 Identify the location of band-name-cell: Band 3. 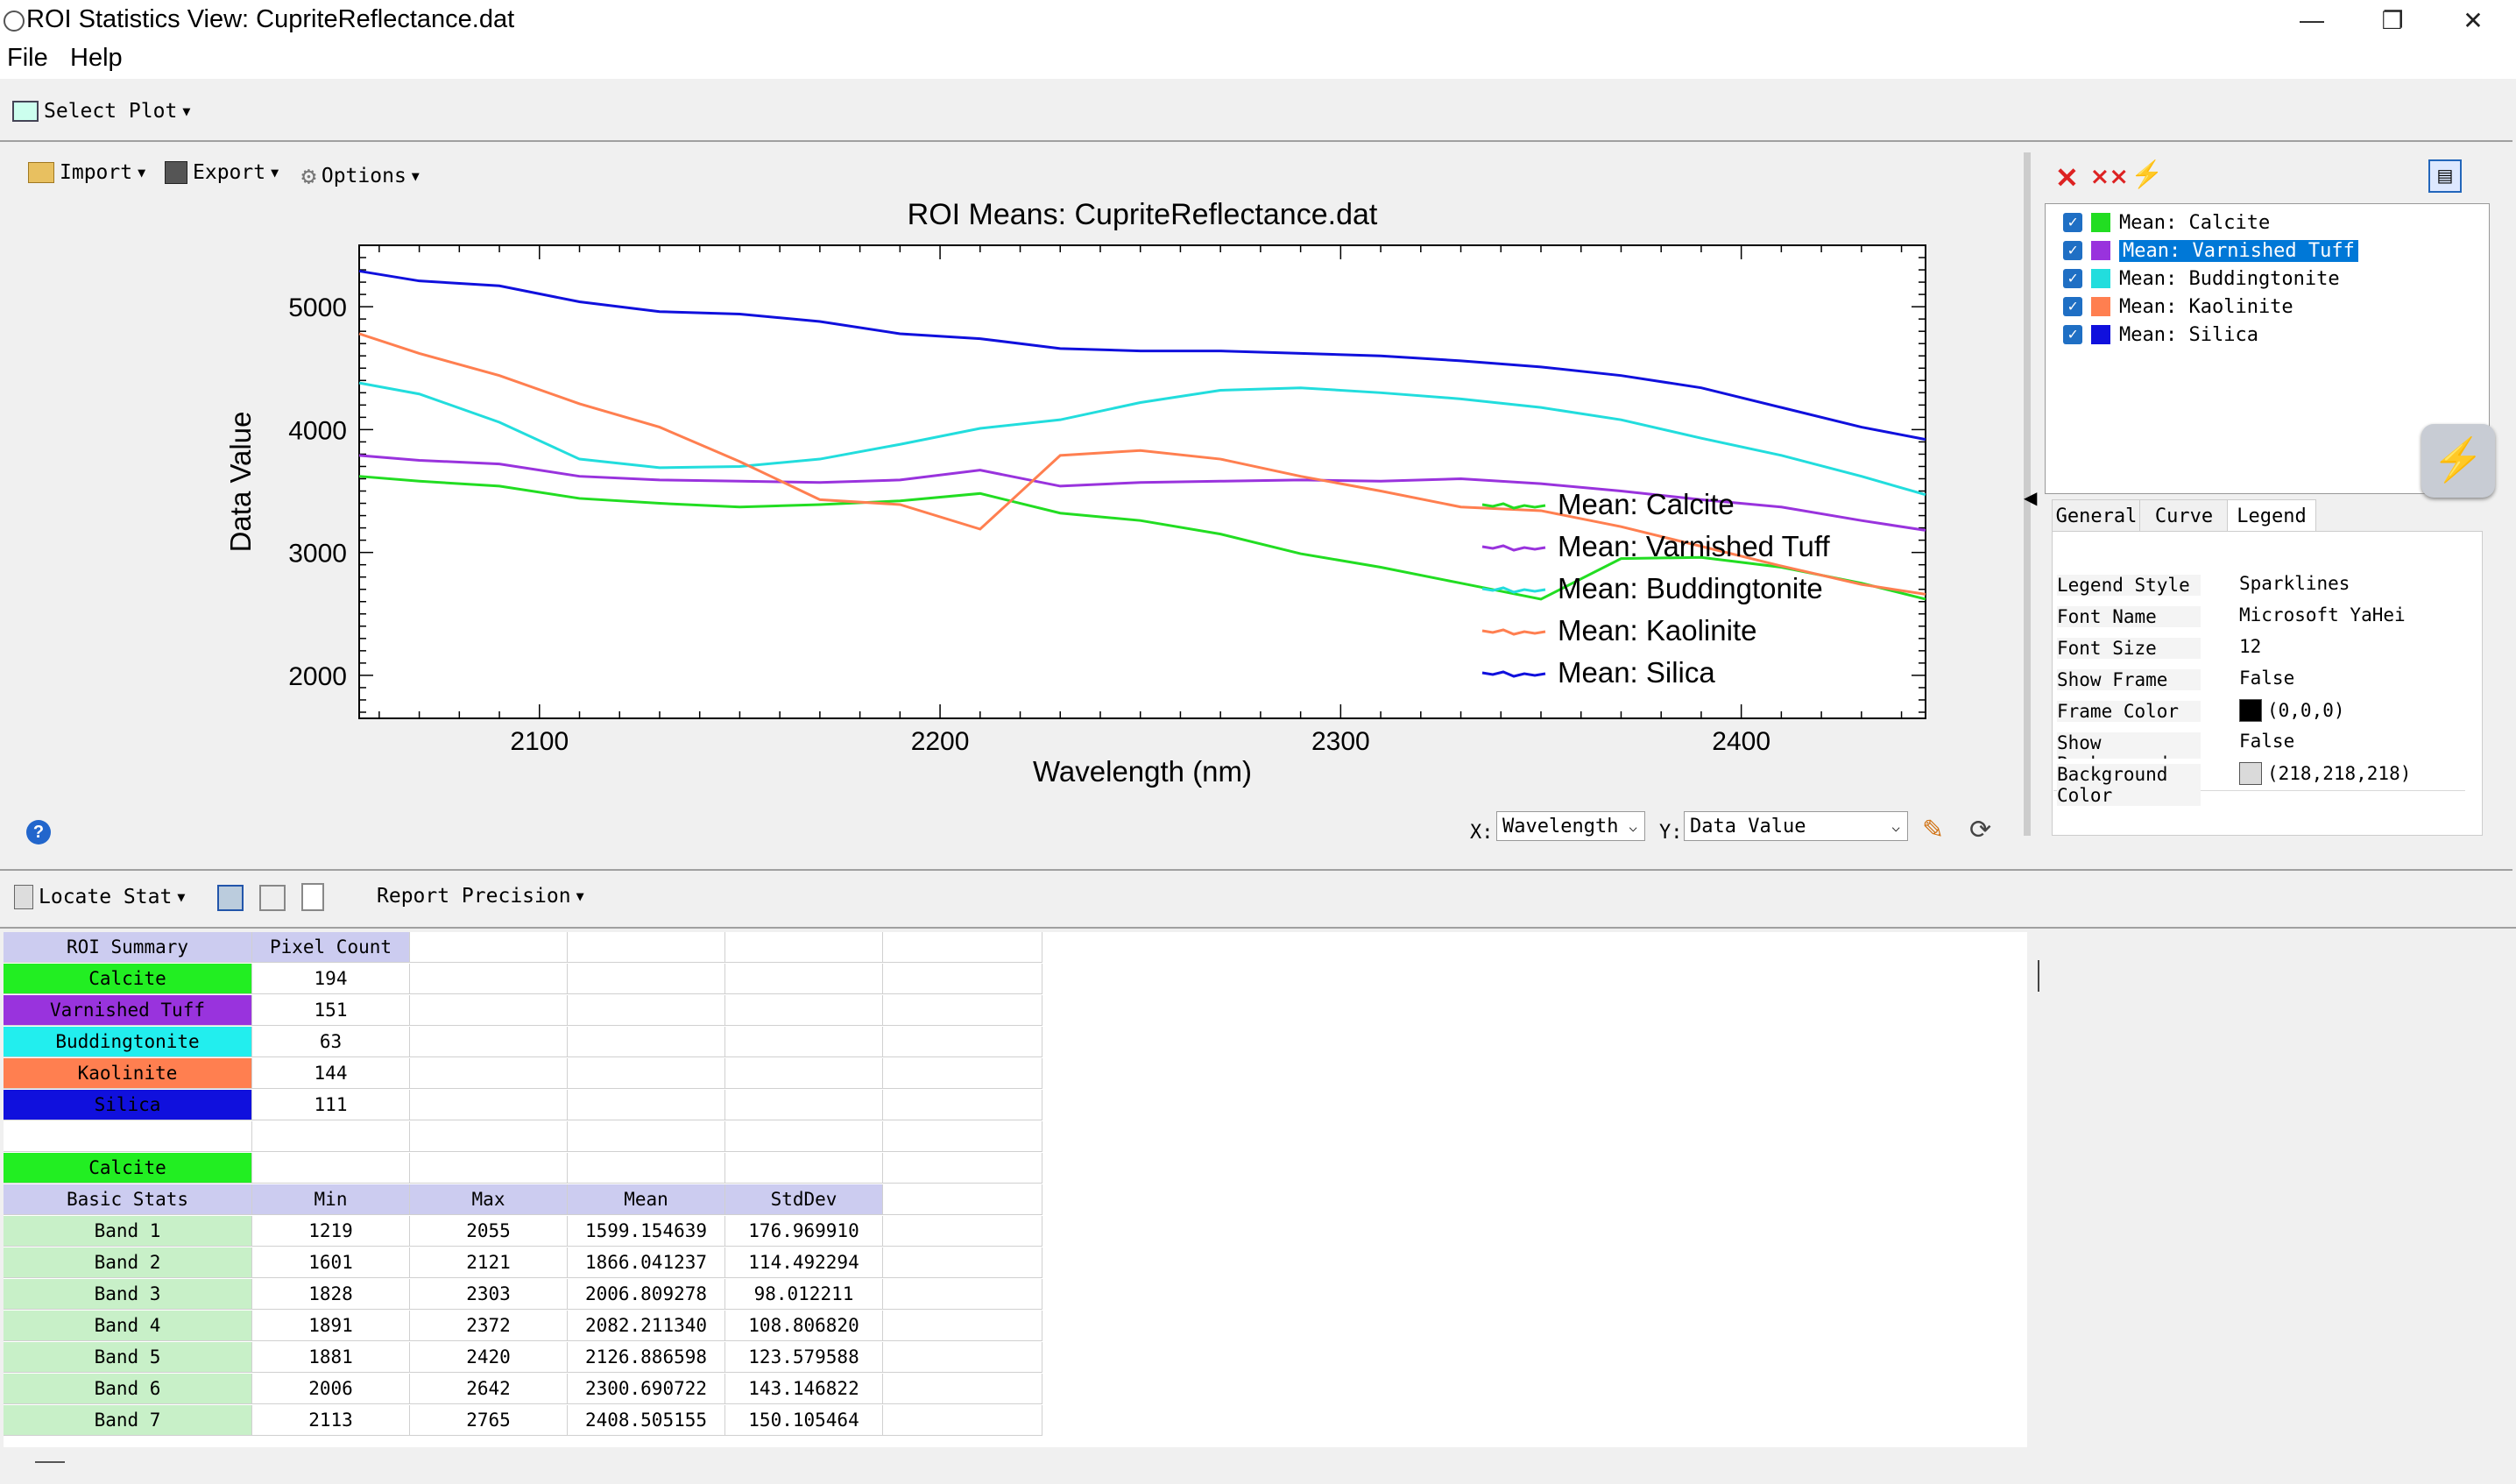
(128, 1294).